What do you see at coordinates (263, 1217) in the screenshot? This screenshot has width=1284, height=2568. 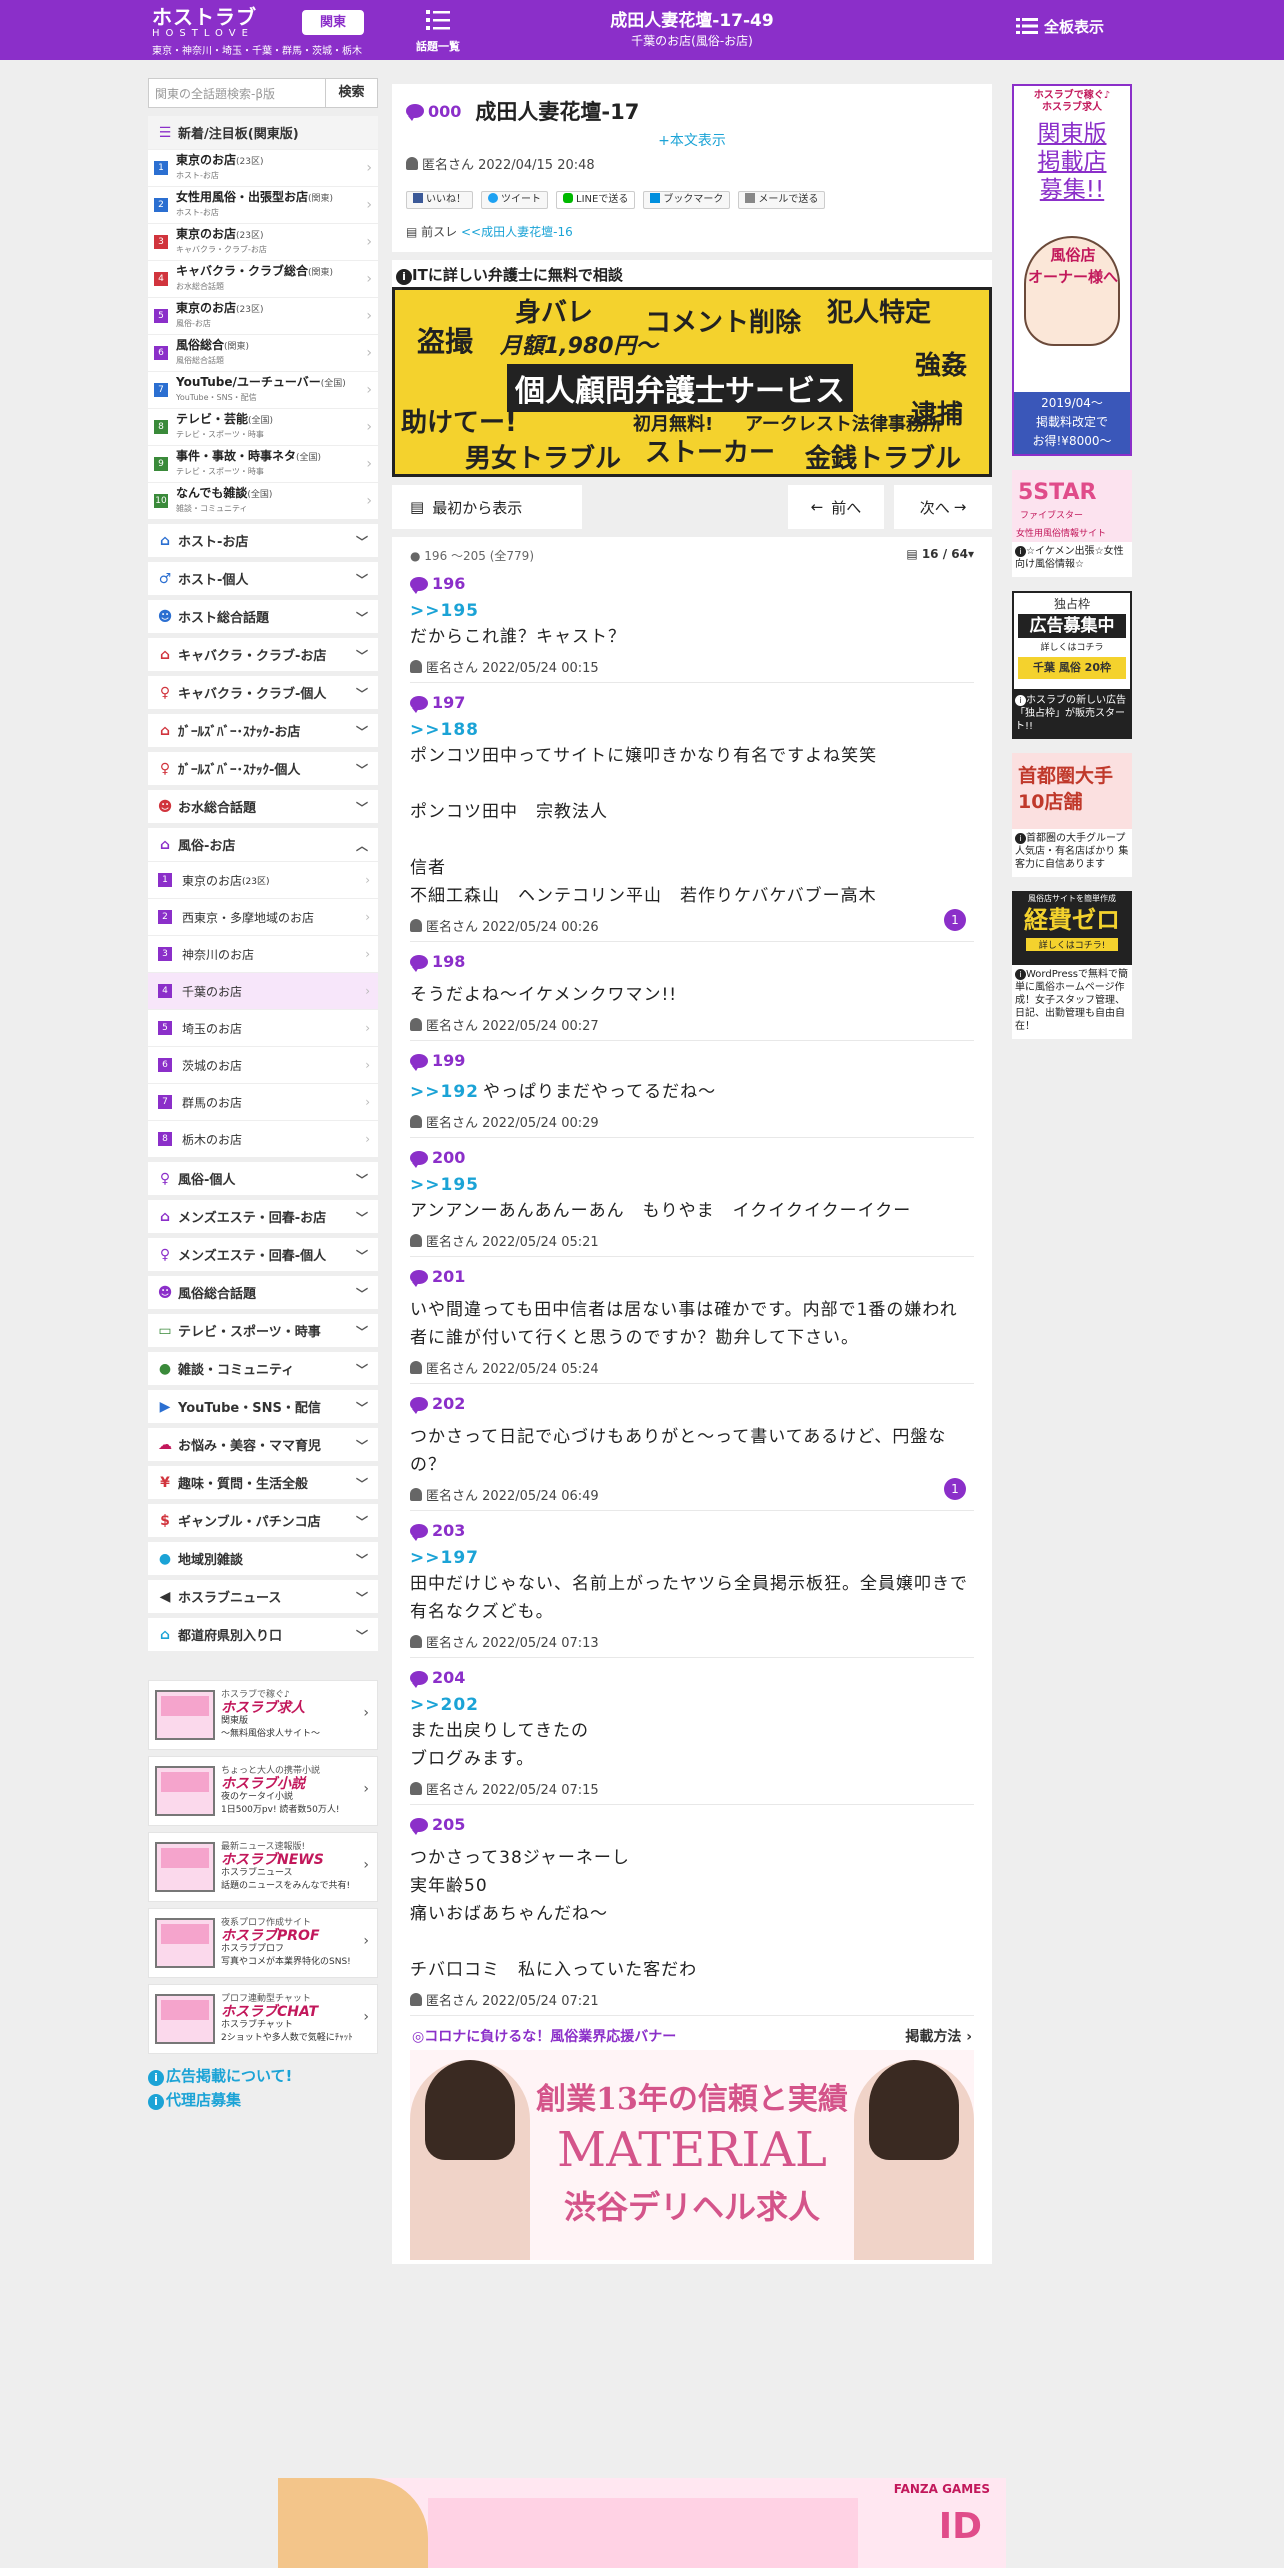 I see `category-header: ⌂ メンズエステ・回春-お店 ﹀` at bounding box center [263, 1217].